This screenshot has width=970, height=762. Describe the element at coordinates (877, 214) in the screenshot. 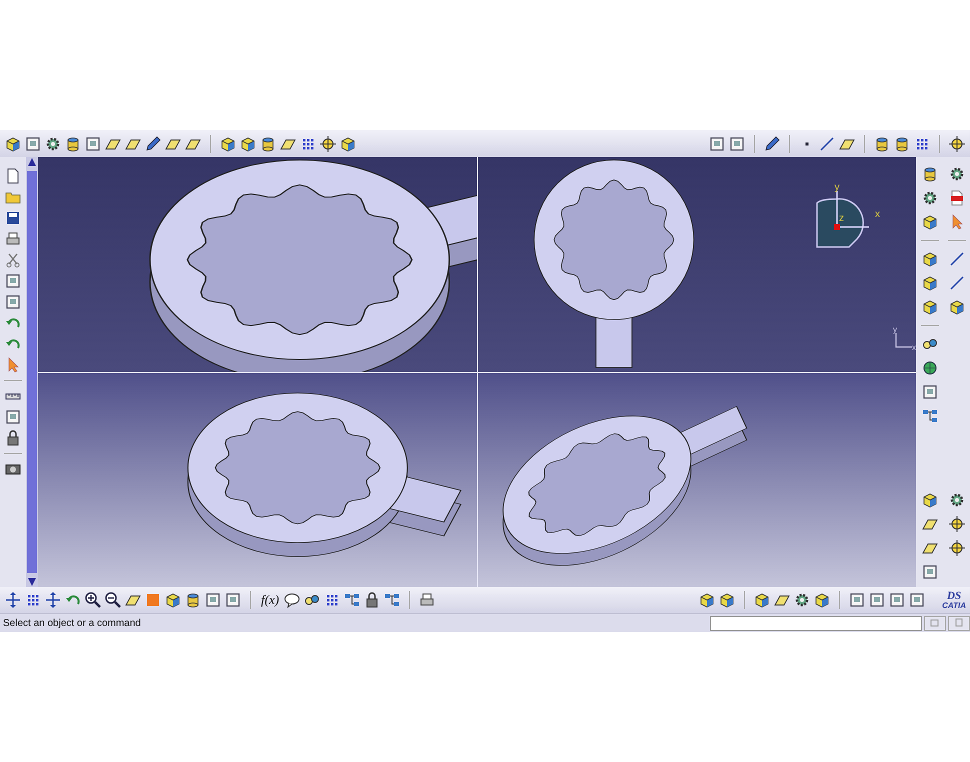

I see `x-axis-label: x` at that location.